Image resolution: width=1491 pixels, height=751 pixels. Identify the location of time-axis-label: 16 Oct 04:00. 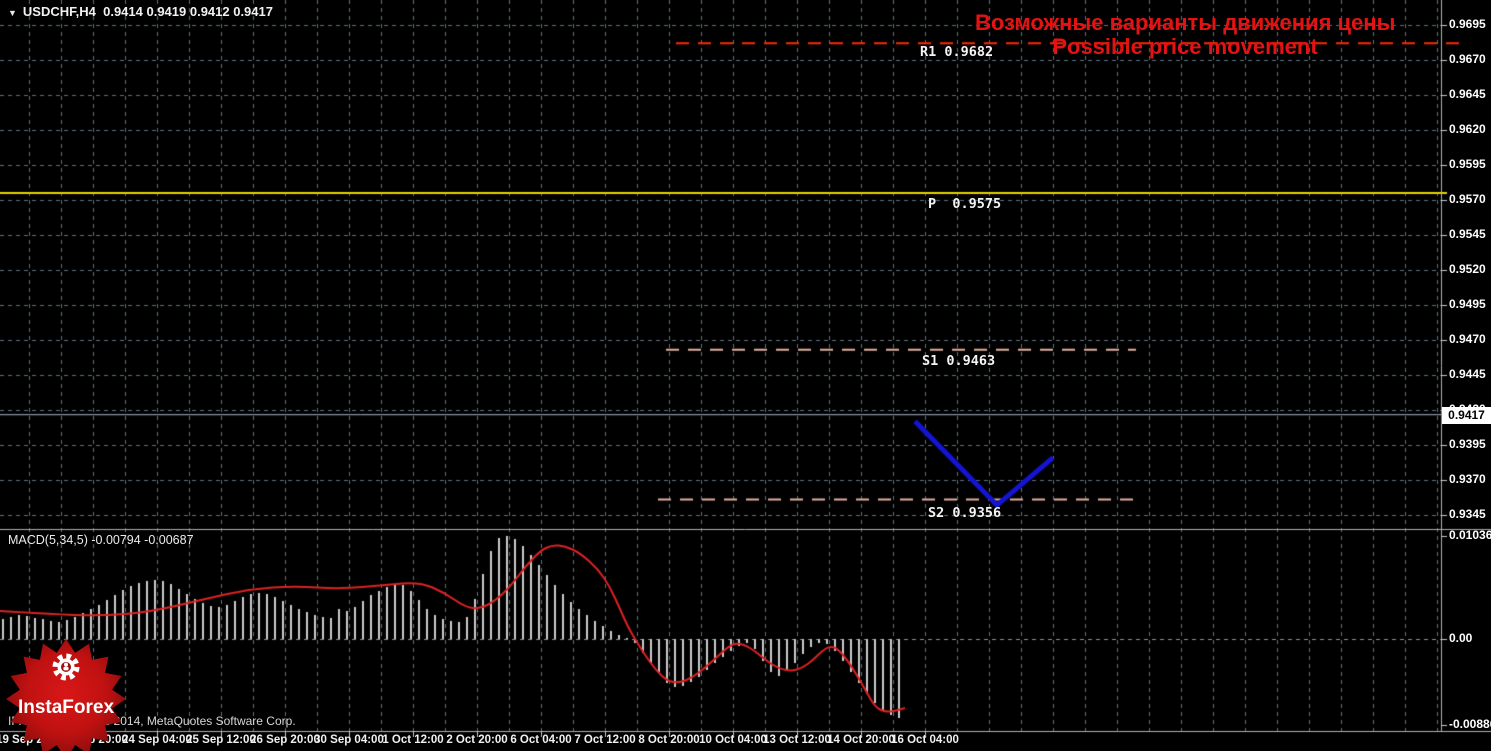
(925, 740).